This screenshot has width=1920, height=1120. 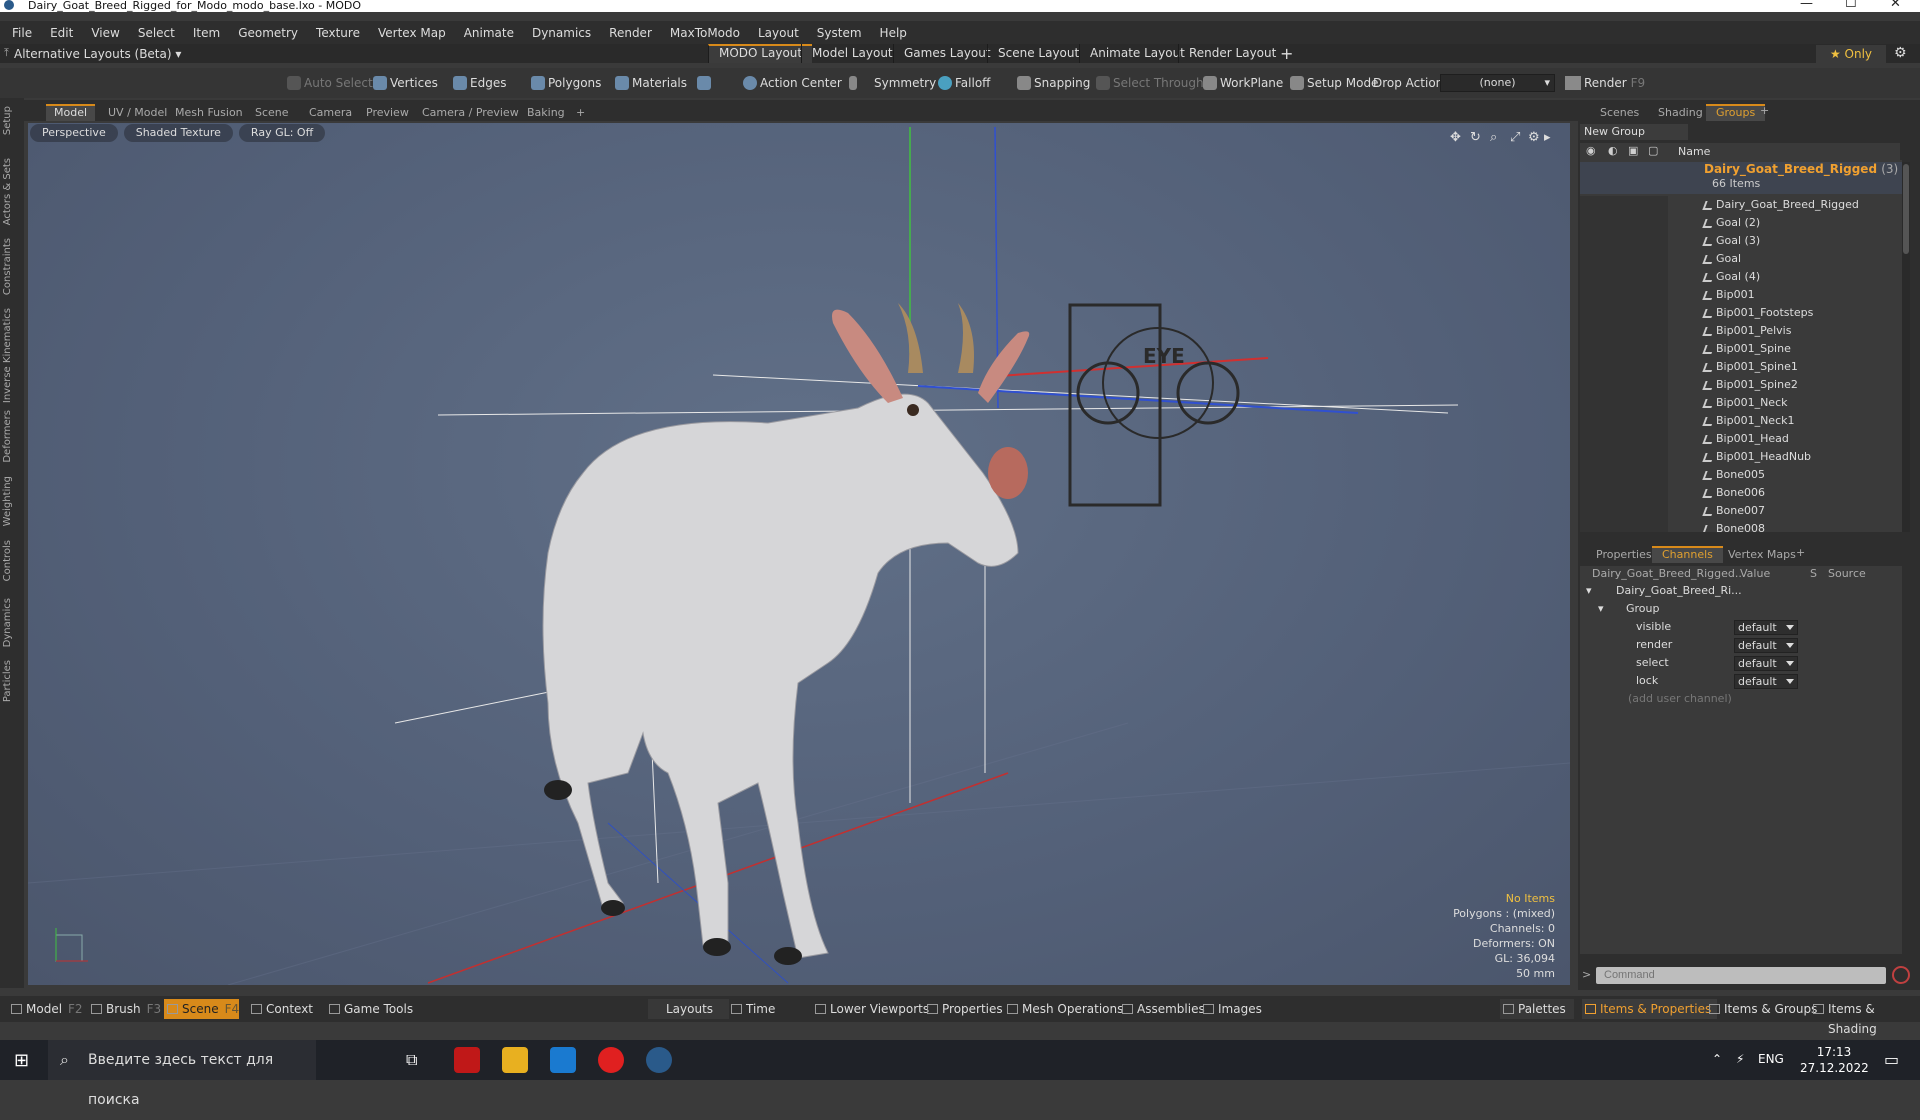 What do you see at coordinates (209, 112) in the screenshot?
I see `tab-mesh-fusion: Mesh Fusion` at bounding box center [209, 112].